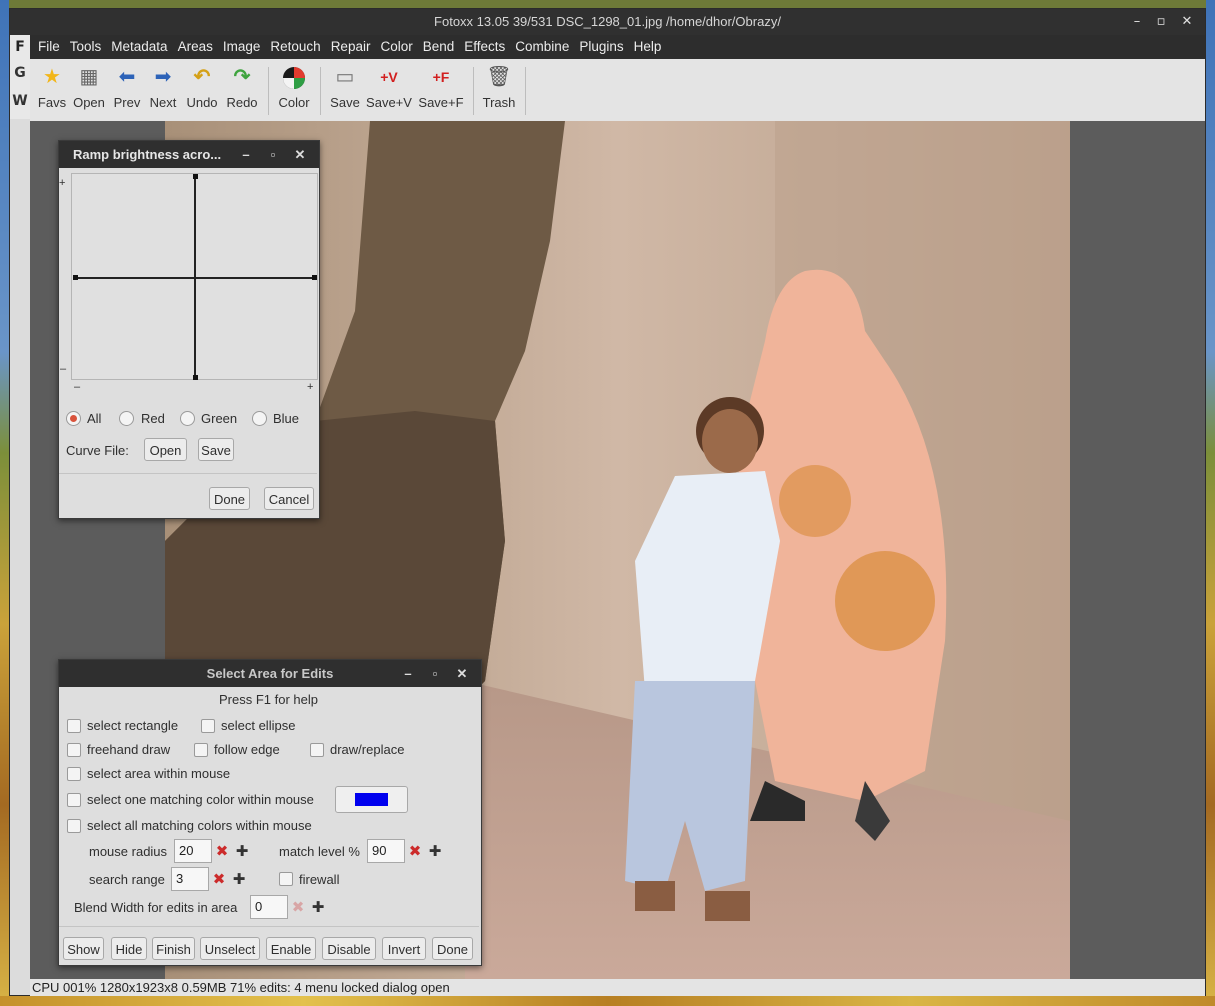  Describe the element at coordinates (246, 47) in the screenshot. I see `menu-image: Image` at that location.